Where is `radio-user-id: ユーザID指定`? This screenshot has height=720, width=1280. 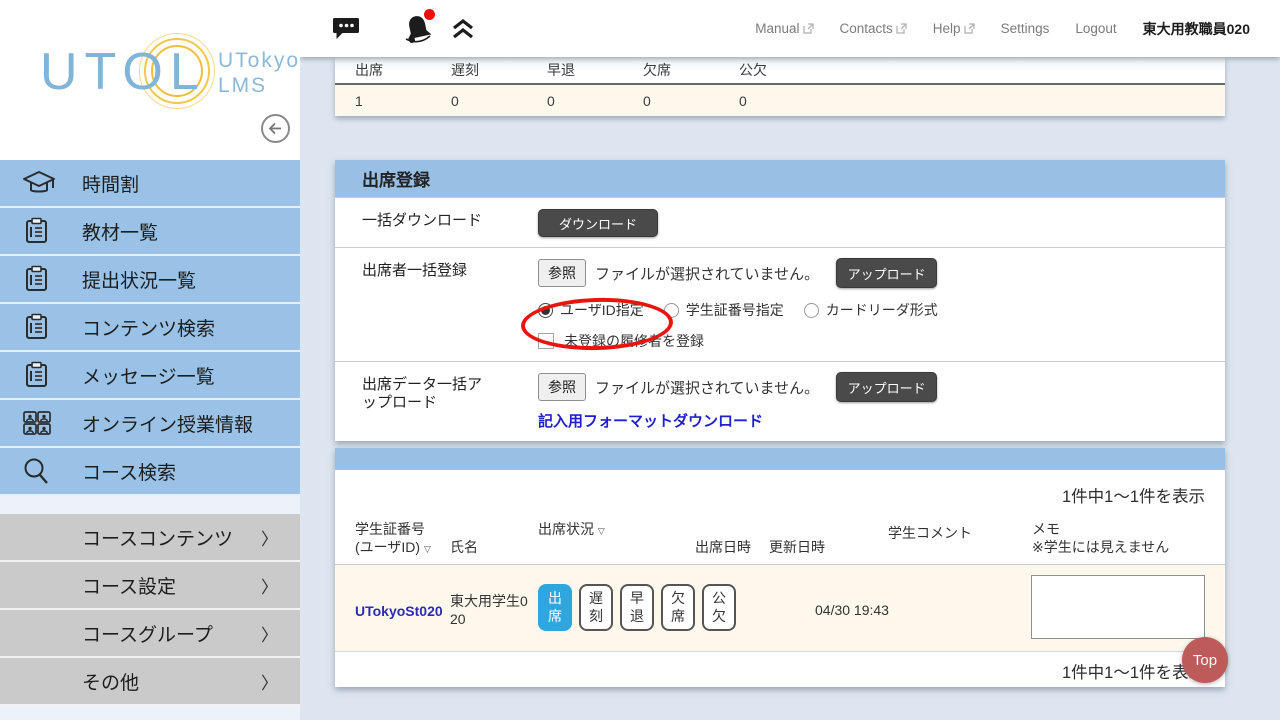
radio-user-id: ユーザID指定 is located at coordinates (591, 310).